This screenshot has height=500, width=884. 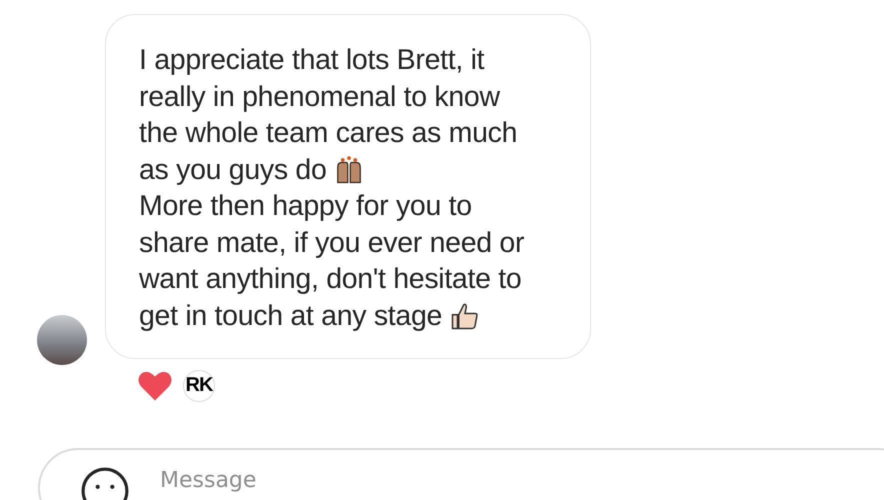 What do you see at coordinates (310, 480) in the screenshot?
I see `message-input: Message` at bounding box center [310, 480].